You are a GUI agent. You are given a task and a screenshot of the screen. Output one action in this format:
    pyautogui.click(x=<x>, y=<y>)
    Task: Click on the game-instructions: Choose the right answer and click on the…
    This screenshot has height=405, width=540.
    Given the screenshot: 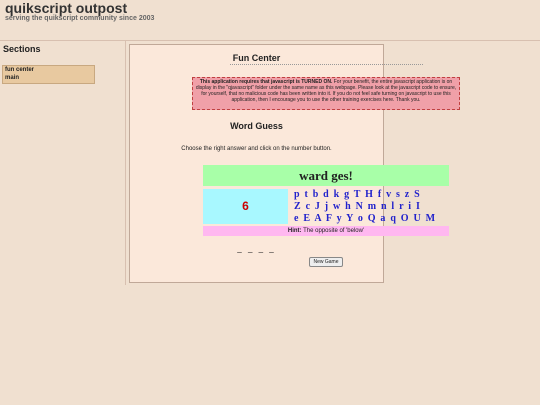 What is the action you would take?
    pyautogui.click(x=256, y=149)
    